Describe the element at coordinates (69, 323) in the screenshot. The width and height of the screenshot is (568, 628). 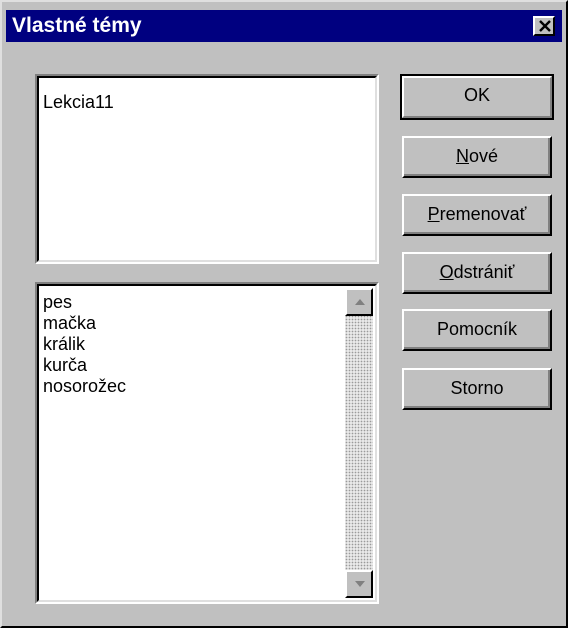
I see `list-item: mačka` at that location.